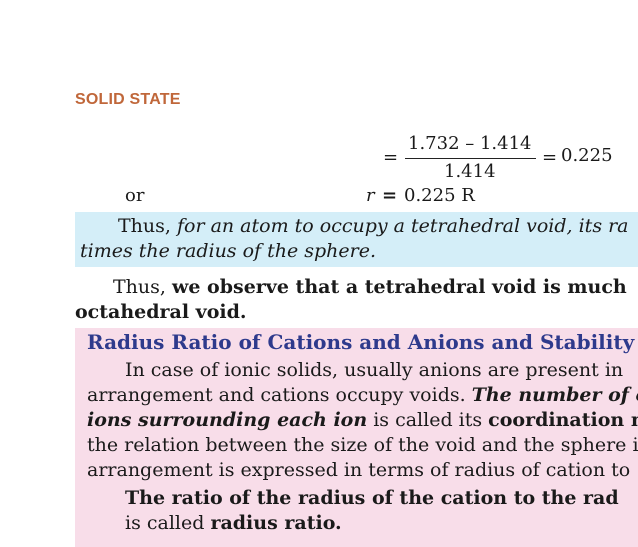  I want to click on note-line-2: times the radius of the sphere., so click(228, 251).